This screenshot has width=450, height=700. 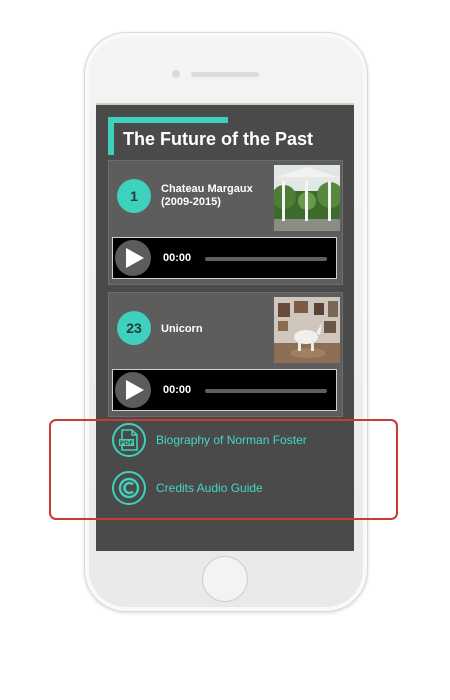 I want to click on earpiece-speaker, so click(x=225, y=74).